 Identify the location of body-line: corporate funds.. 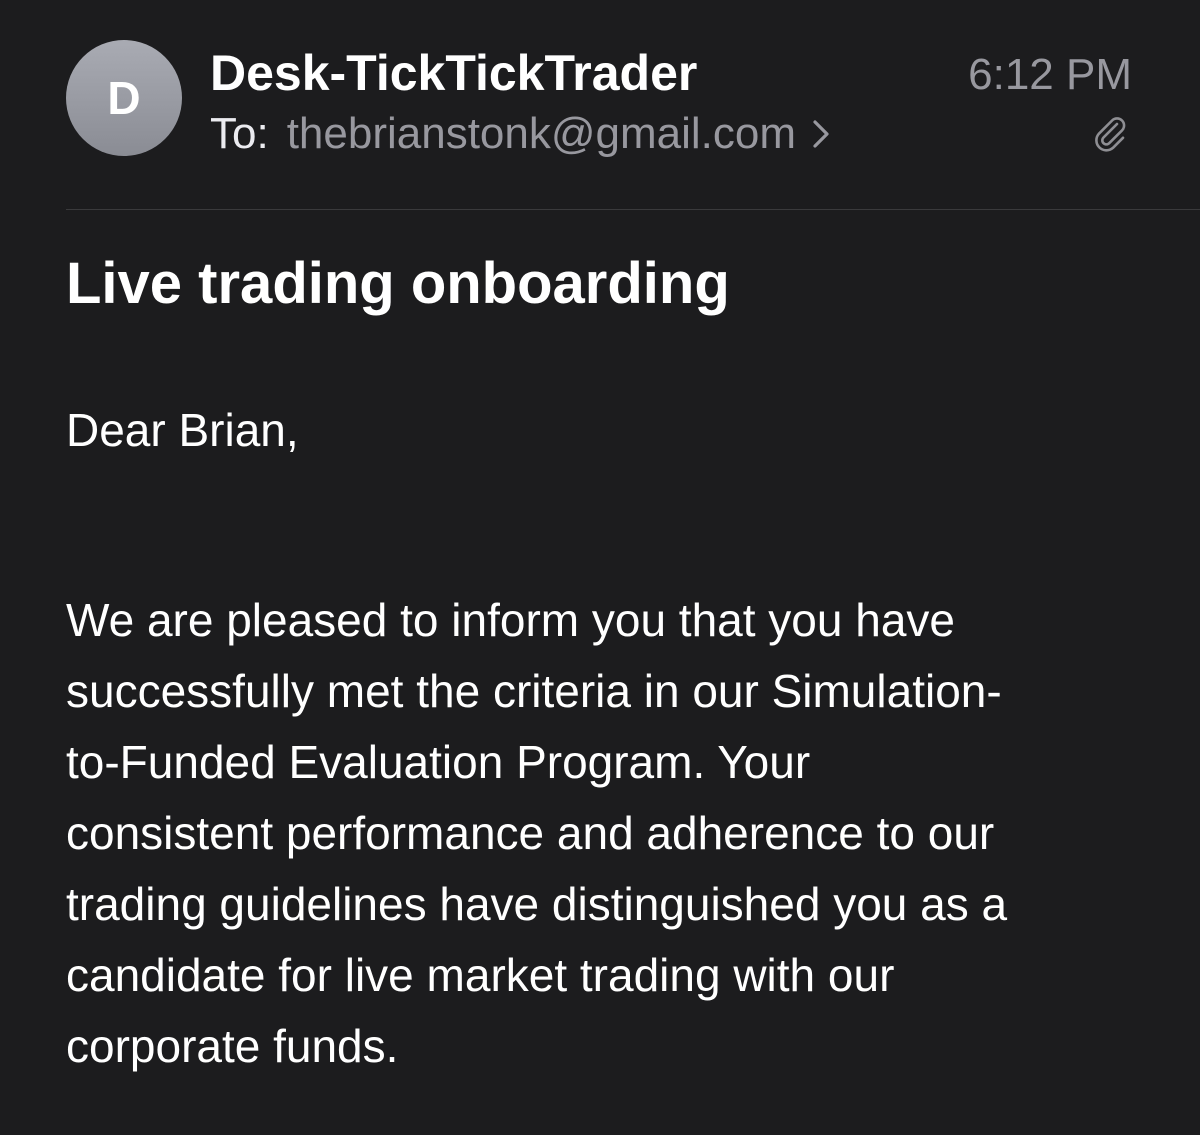
(232, 1046).